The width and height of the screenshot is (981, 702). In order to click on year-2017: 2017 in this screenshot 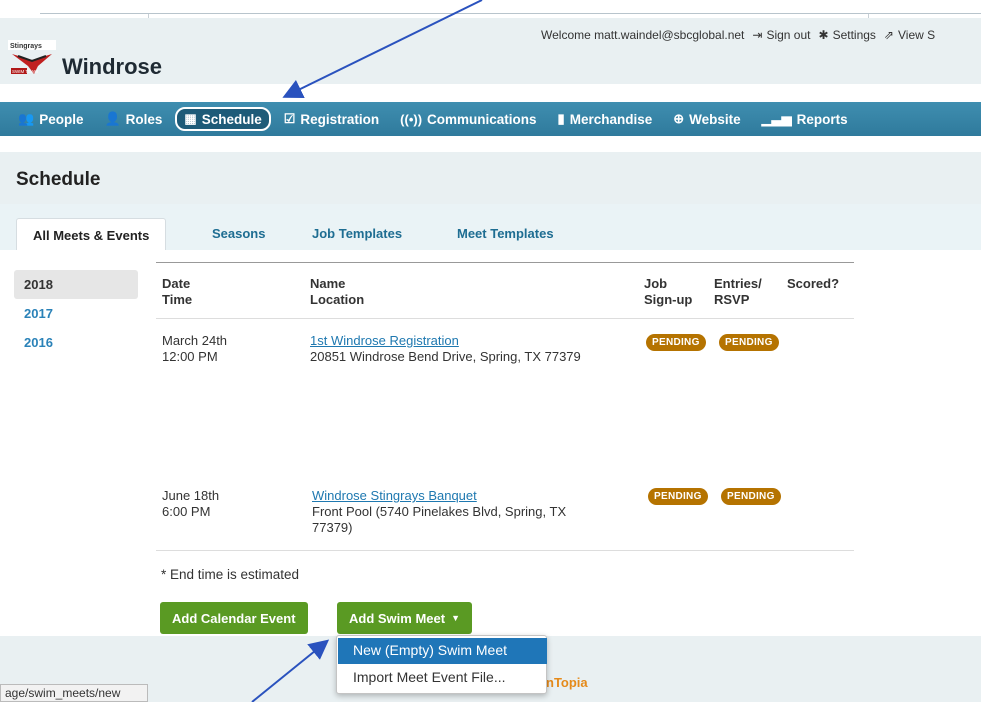, I will do `click(76, 313)`.